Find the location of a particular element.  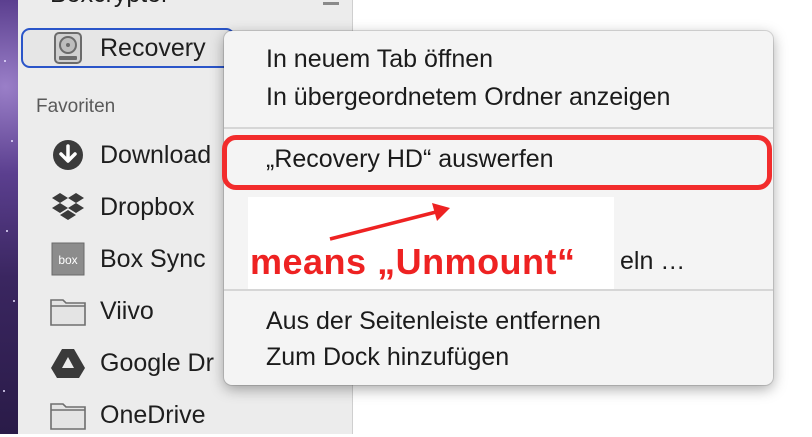

annotation-highlight-box is located at coordinates (497, 162).